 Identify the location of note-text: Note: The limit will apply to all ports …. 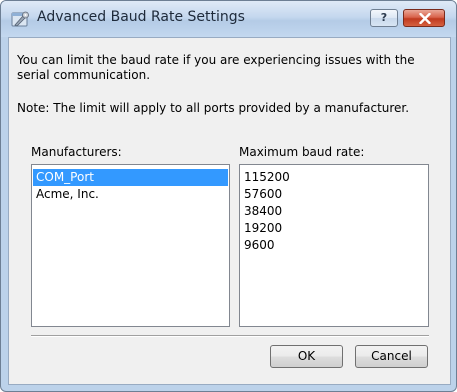
(213, 108).